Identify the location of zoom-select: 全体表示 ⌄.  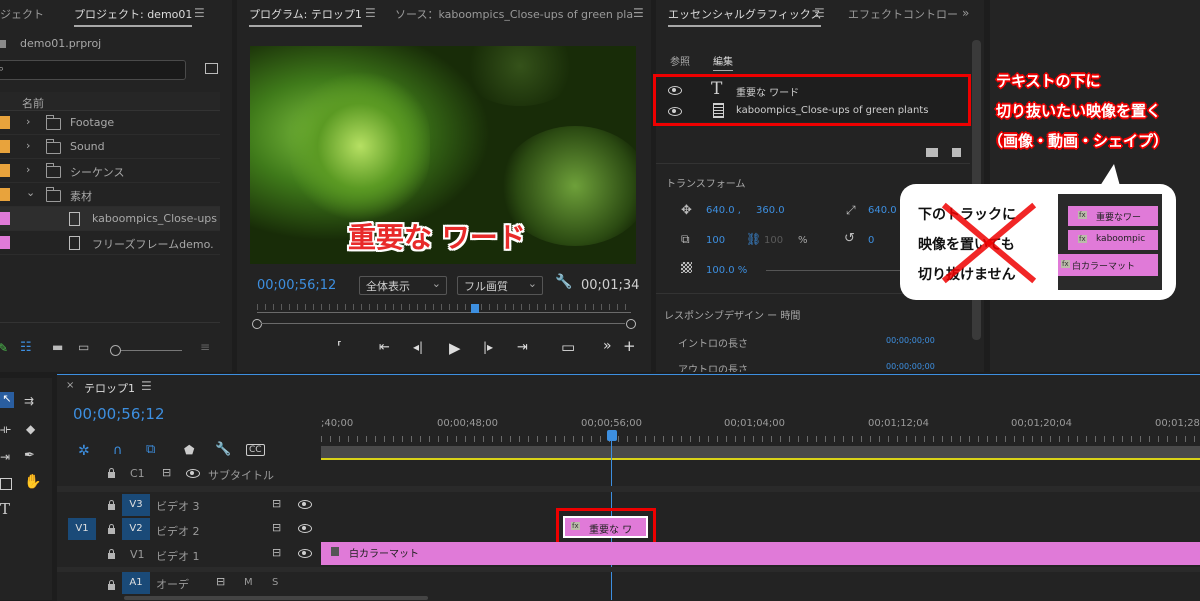
(403, 285).